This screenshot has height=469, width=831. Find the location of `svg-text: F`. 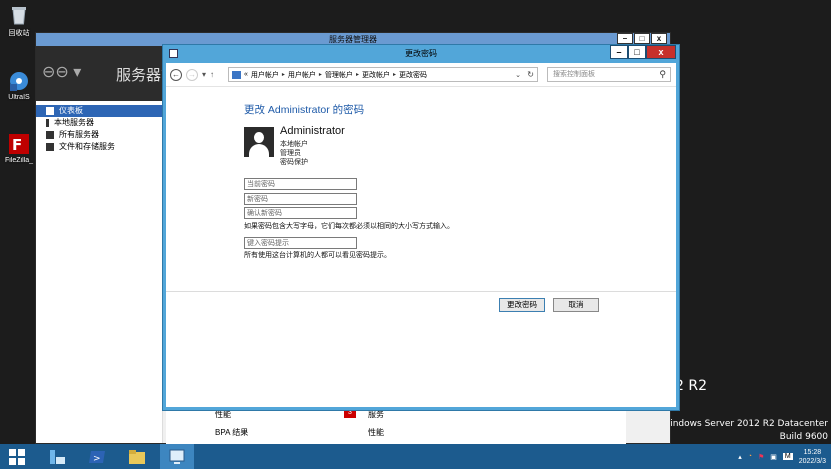

svg-text: F is located at coordinates (17, 145).